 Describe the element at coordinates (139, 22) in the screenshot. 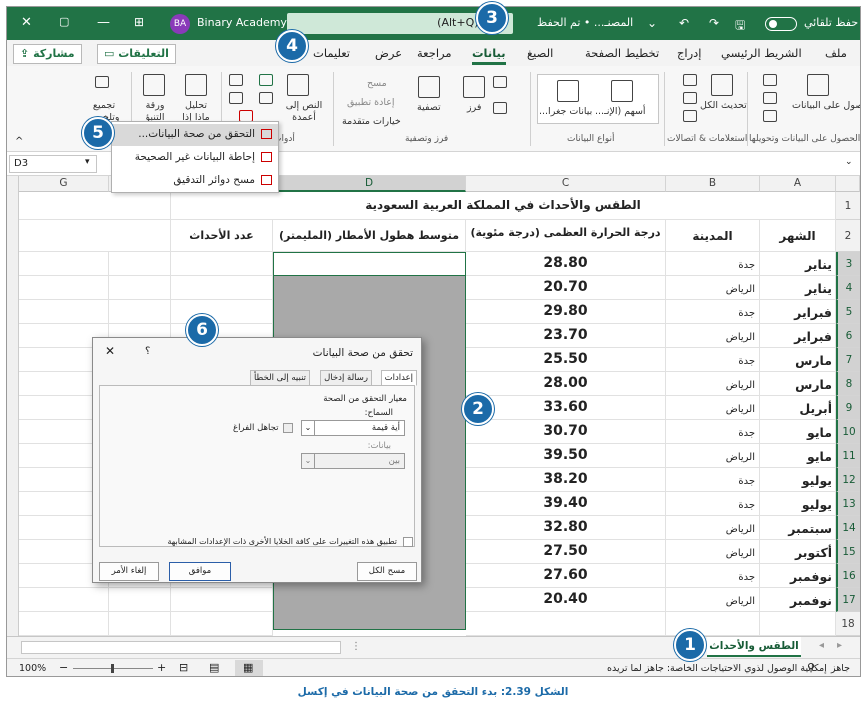

I see `ribbon-display-icon: ⊞` at that location.